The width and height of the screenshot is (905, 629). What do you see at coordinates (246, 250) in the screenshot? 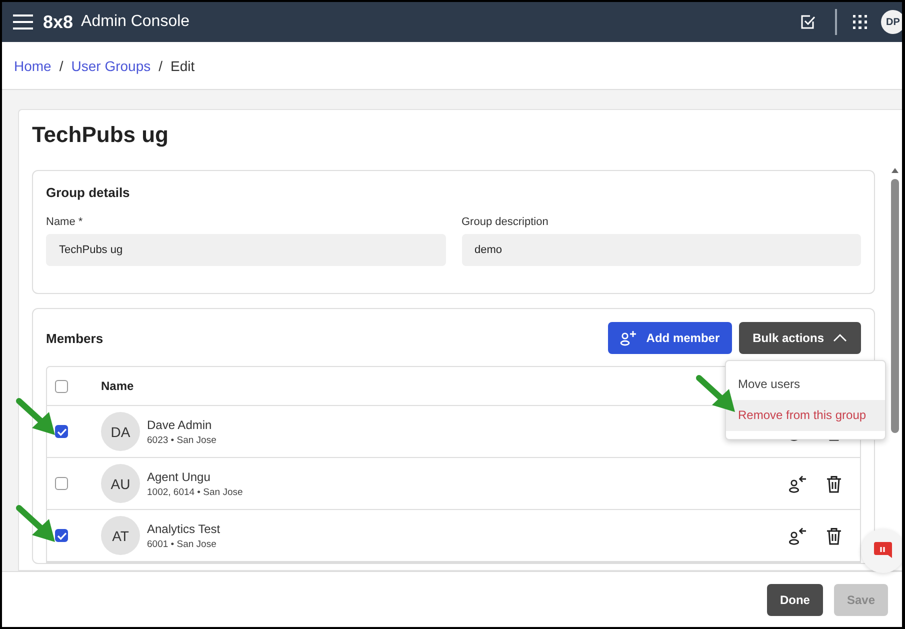
I see `input-field: TechPubs ug` at bounding box center [246, 250].